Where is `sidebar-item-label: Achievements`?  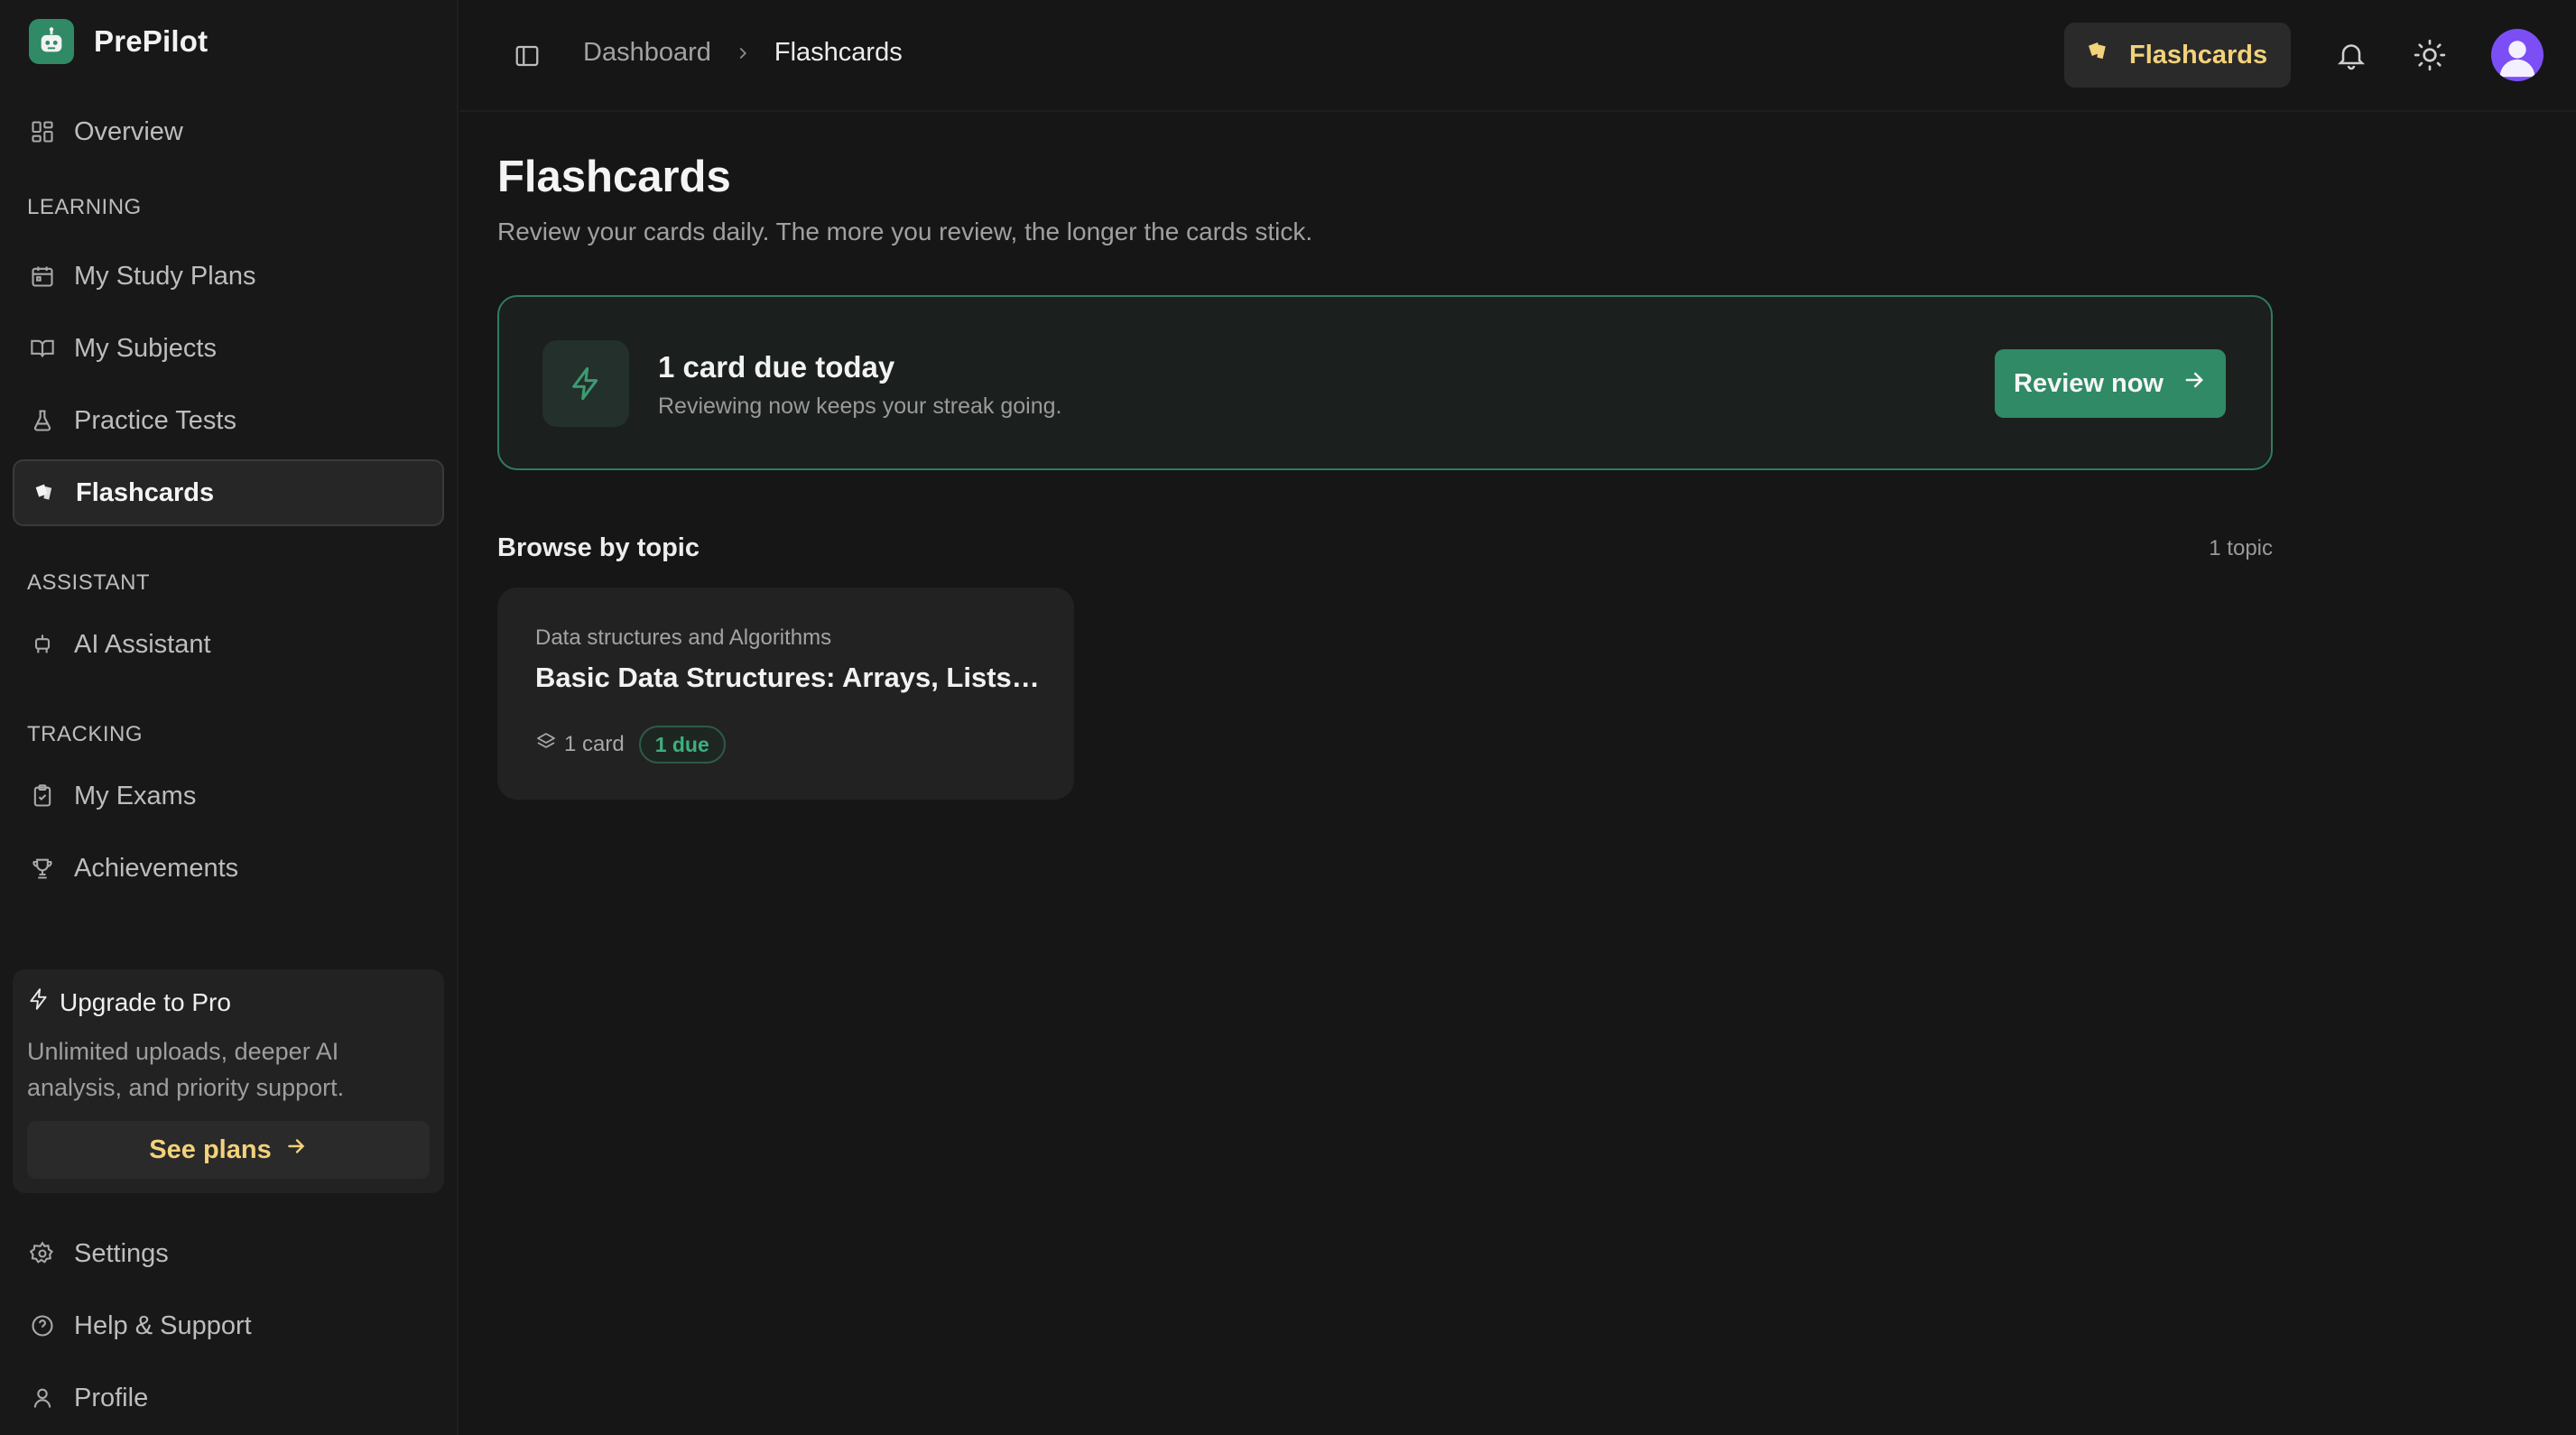
sidebar-item-label: Achievements is located at coordinates (156, 868).